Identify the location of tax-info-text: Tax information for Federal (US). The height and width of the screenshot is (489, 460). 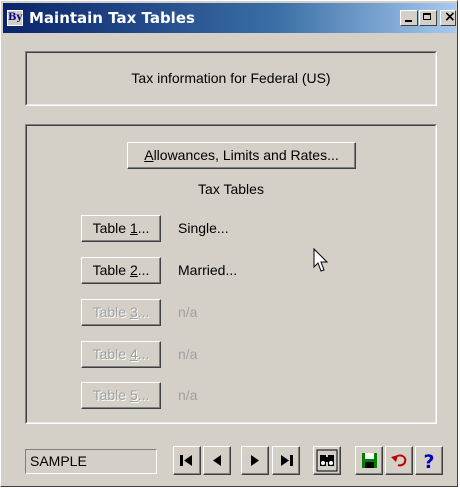
(231, 78).